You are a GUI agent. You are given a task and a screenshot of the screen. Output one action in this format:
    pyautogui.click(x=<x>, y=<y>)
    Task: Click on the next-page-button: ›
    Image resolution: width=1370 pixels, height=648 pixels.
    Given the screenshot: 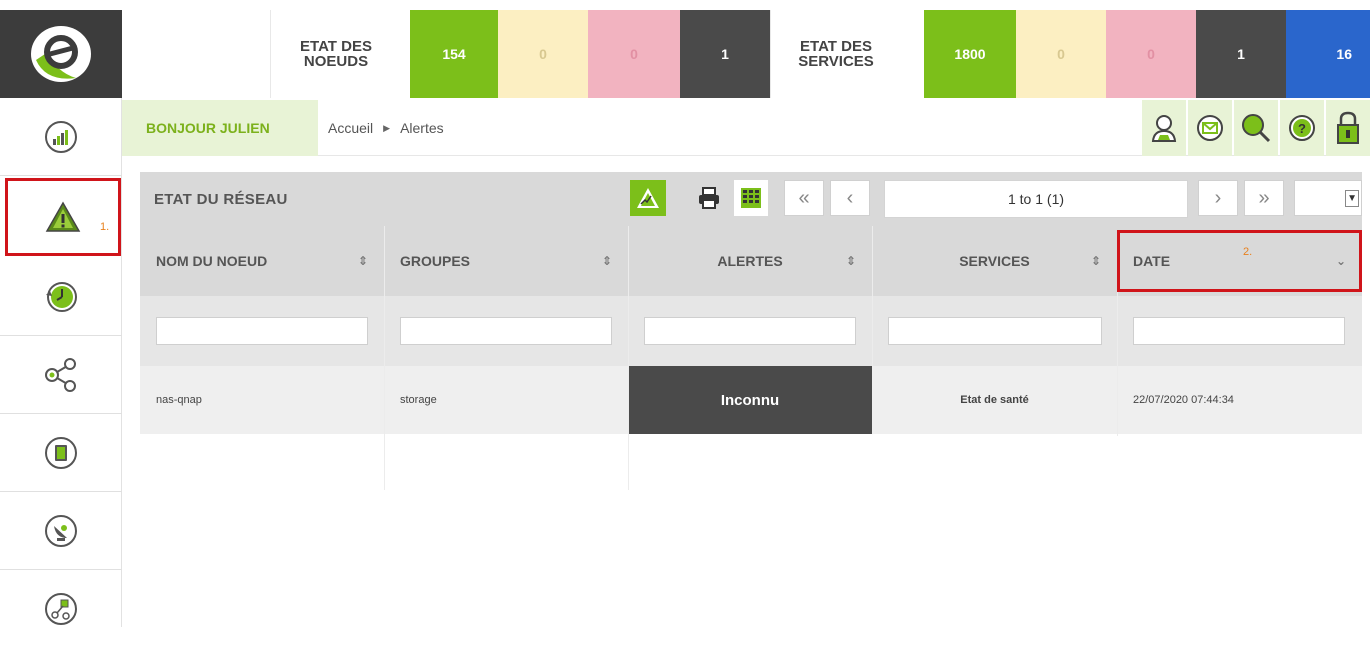 What is the action you would take?
    pyautogui.click(x=1218, y=198)
    